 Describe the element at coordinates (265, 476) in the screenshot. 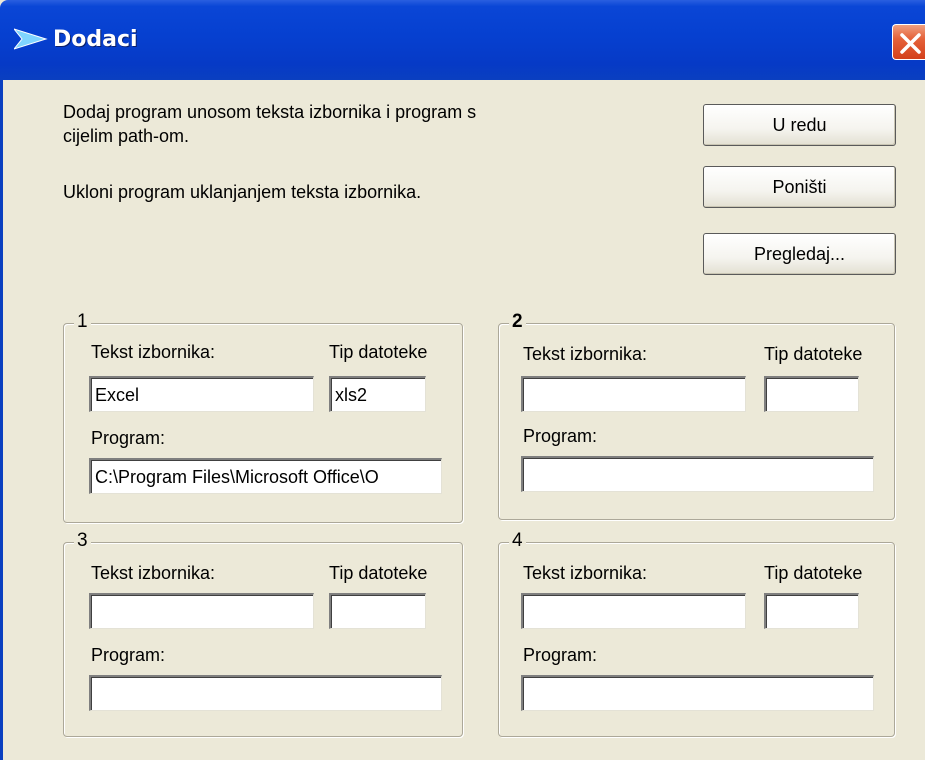

I see `program-field: C:\Program Files\Microsoft Office\O` at that location.